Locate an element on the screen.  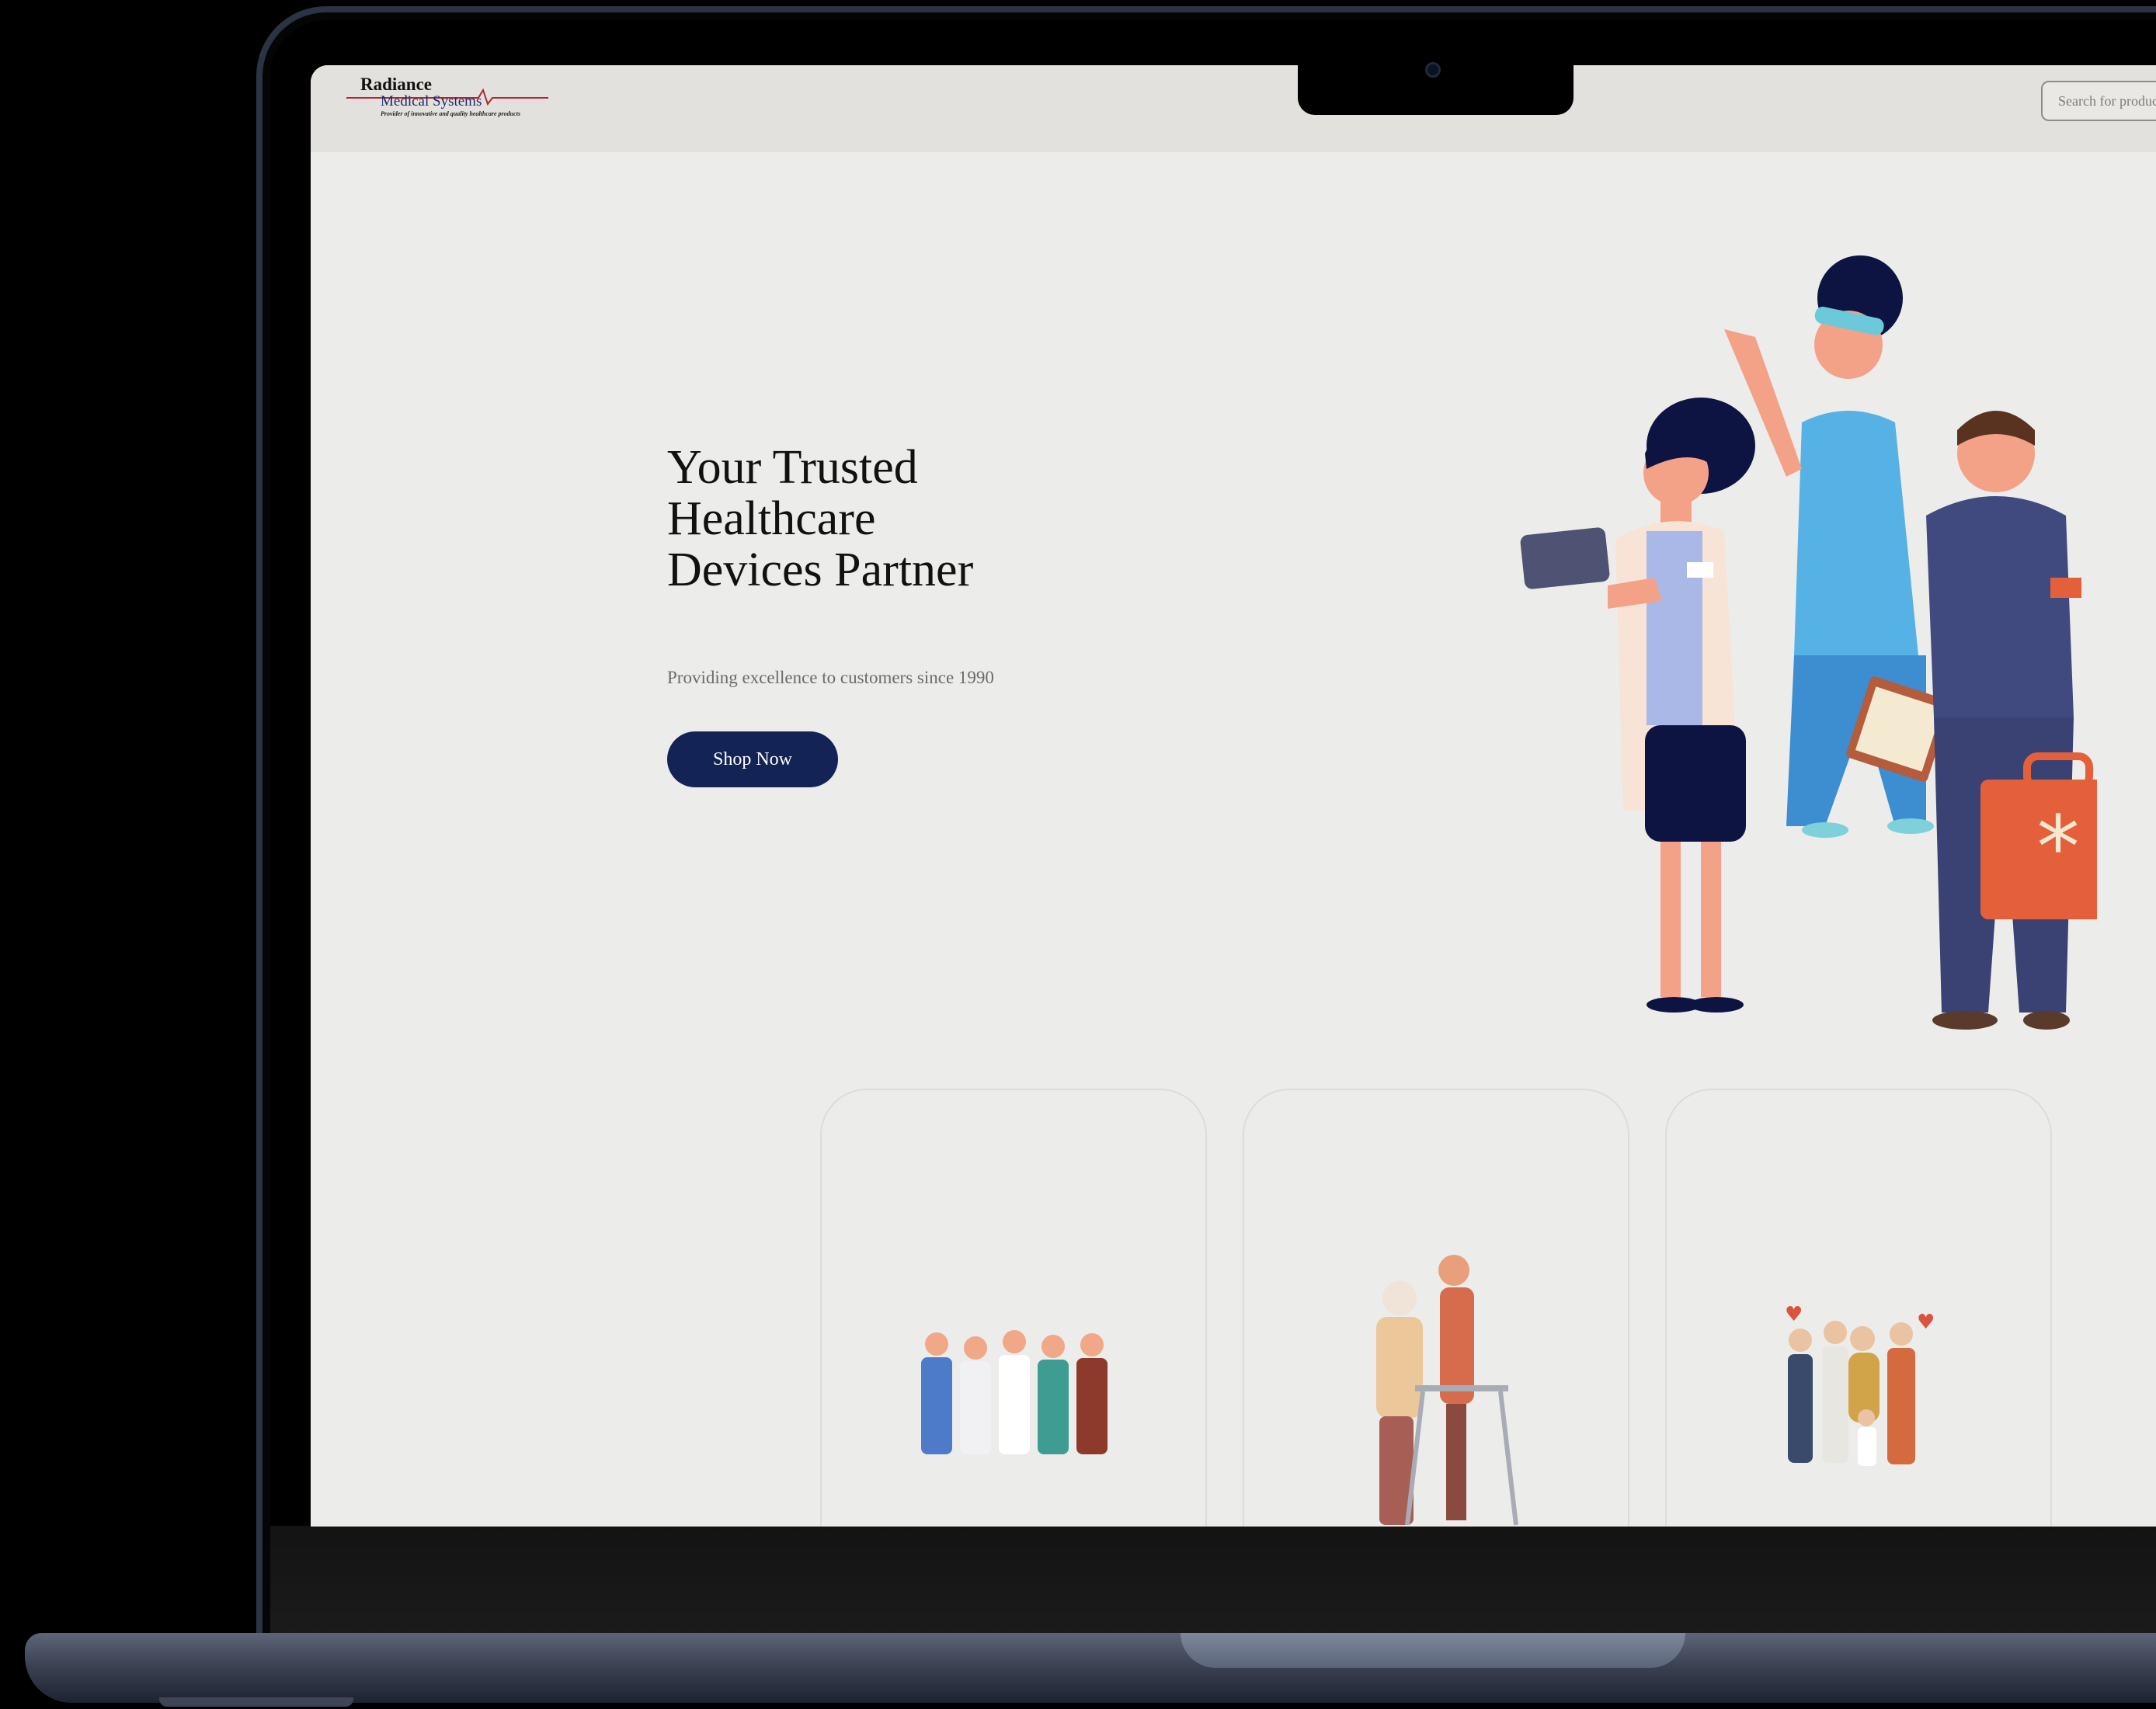
category-card-3: ♥ ♥ is located at coordinates (1858, 1308).